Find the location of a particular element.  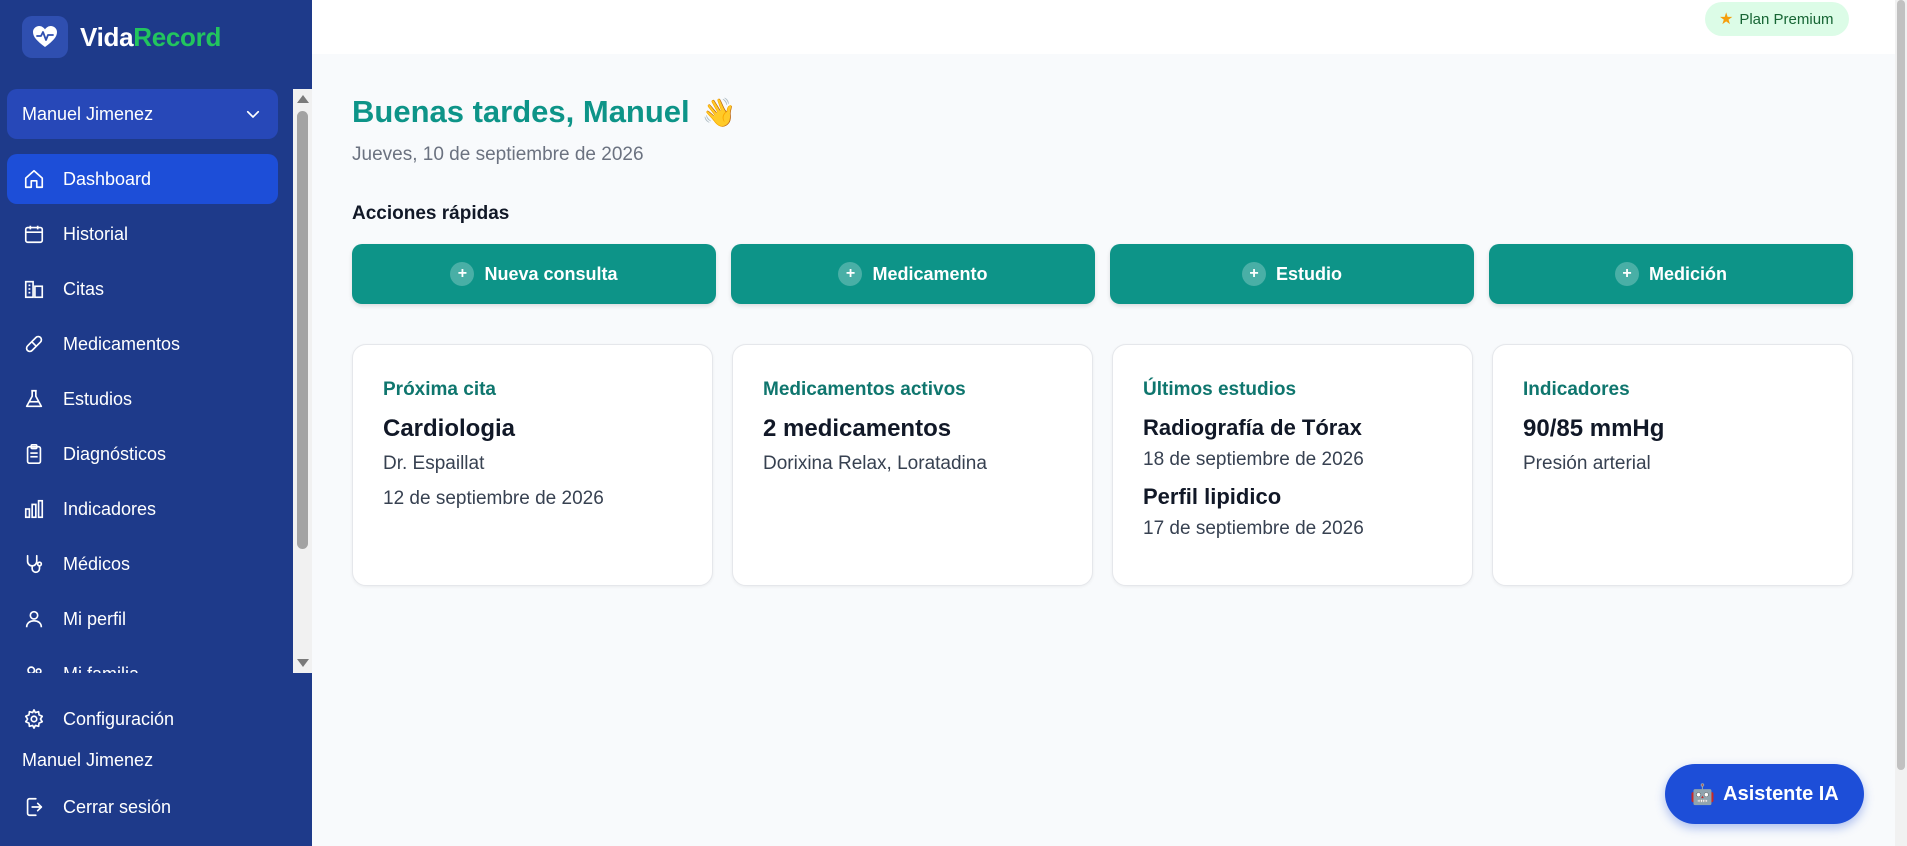

indicator-value: 90/85 mmHg is located at coordinates (1594, 428).